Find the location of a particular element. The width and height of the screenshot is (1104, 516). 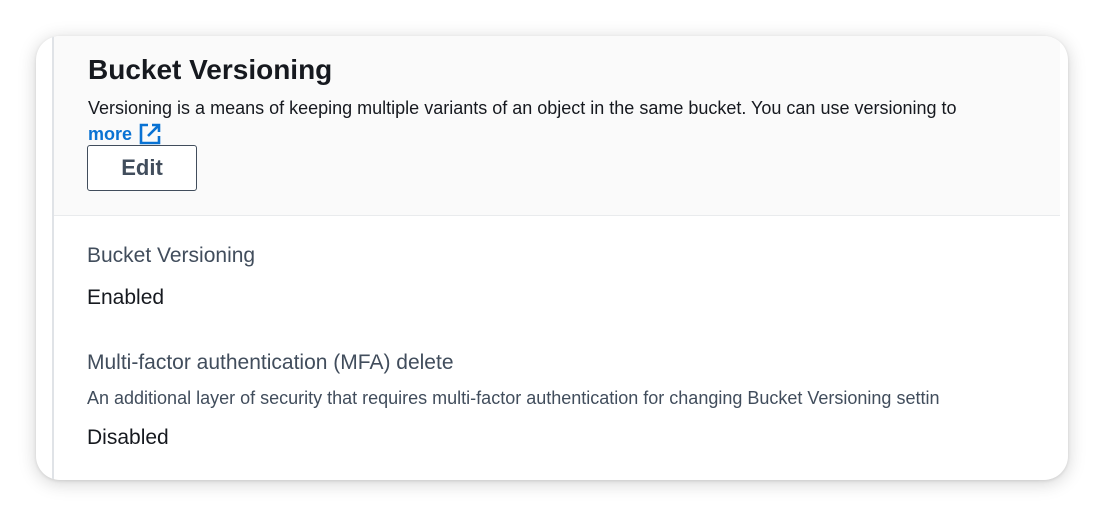

external-link-icon is located at coordinates (150, 134).